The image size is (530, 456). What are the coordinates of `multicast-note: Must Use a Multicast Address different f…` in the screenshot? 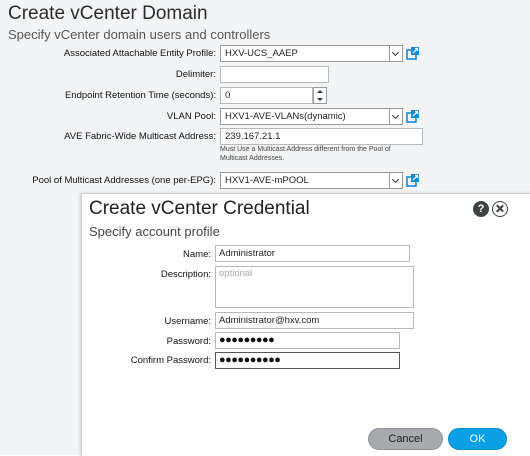 It's located at (305, 154).